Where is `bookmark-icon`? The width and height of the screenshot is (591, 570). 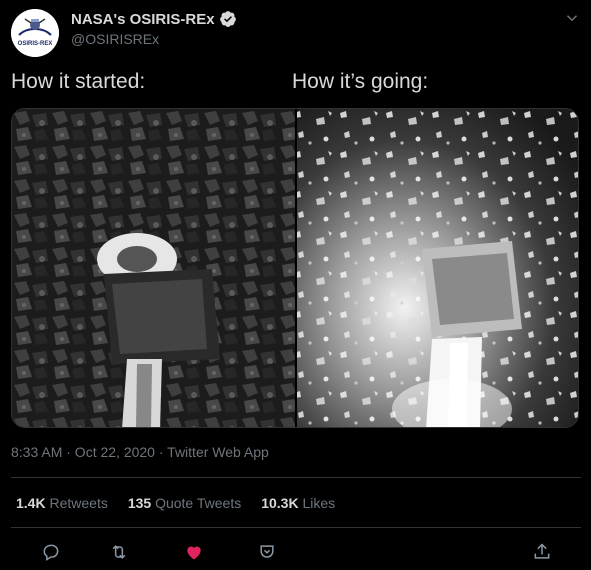 bookmark-icon is located at coordinates (267, 551).